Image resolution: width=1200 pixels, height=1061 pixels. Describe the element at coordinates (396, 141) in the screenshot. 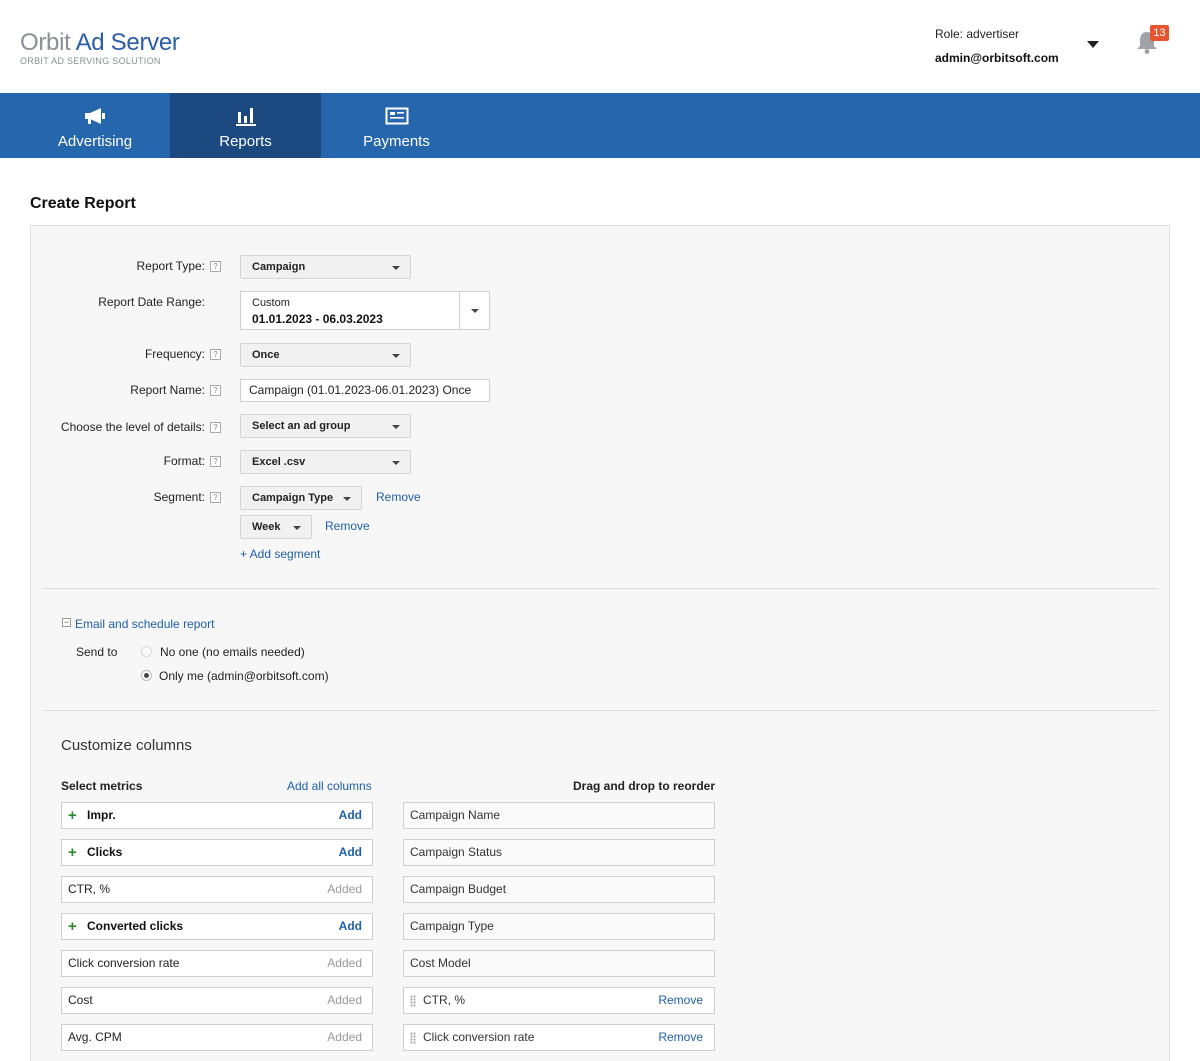

I see `nav-label-payments: Payments` at that location.